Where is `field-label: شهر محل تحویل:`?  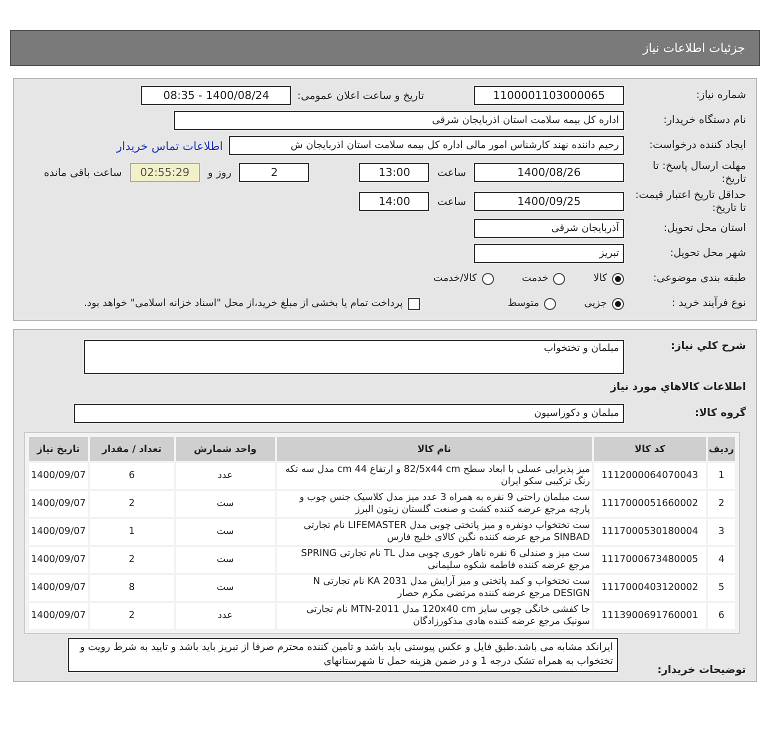 field-label: شهر محل تحویل: is located at coordinates (707, 253).